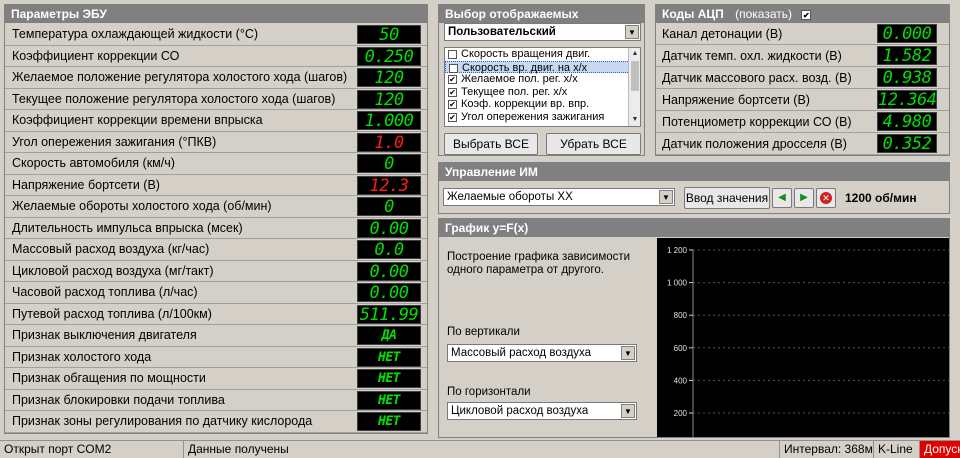 This screenshot has width=960, height=458. I want to click on adc-row: Потенциометр коррекции СО (В) 4.980, so click(802, 122).